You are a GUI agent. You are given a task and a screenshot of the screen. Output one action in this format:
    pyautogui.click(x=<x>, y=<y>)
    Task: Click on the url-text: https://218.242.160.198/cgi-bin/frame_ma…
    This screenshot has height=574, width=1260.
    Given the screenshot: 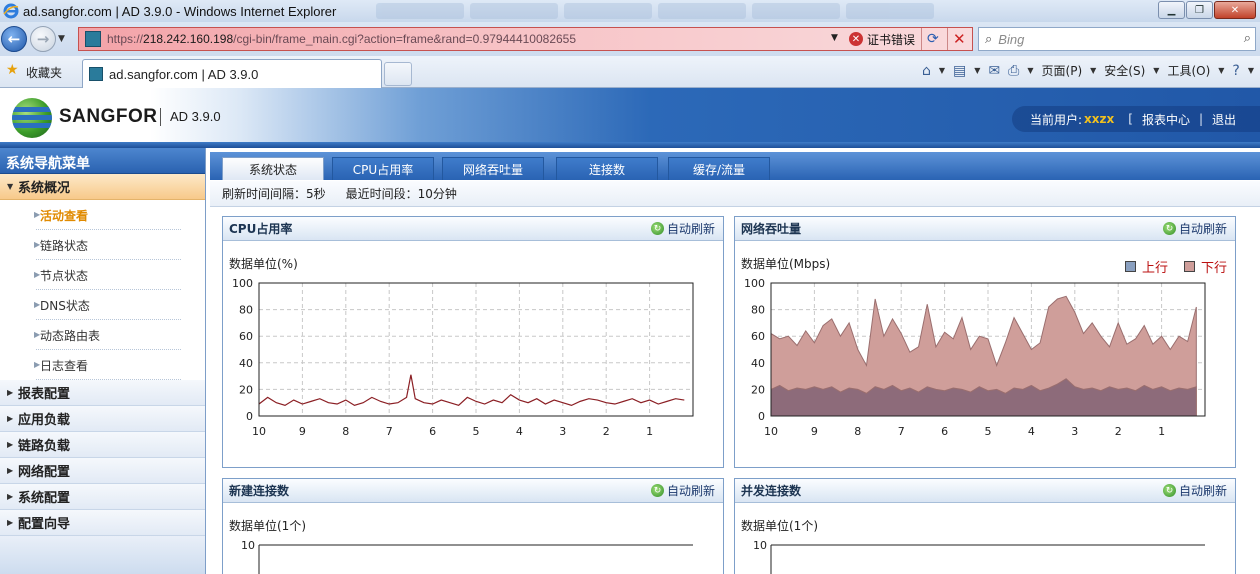 What is the action you would take?
    pyautogui.click(x=341, y=39)
    